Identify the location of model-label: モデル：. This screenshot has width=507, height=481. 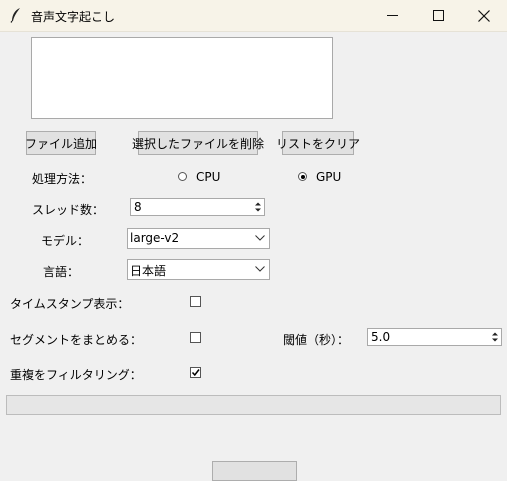
(65, 241).